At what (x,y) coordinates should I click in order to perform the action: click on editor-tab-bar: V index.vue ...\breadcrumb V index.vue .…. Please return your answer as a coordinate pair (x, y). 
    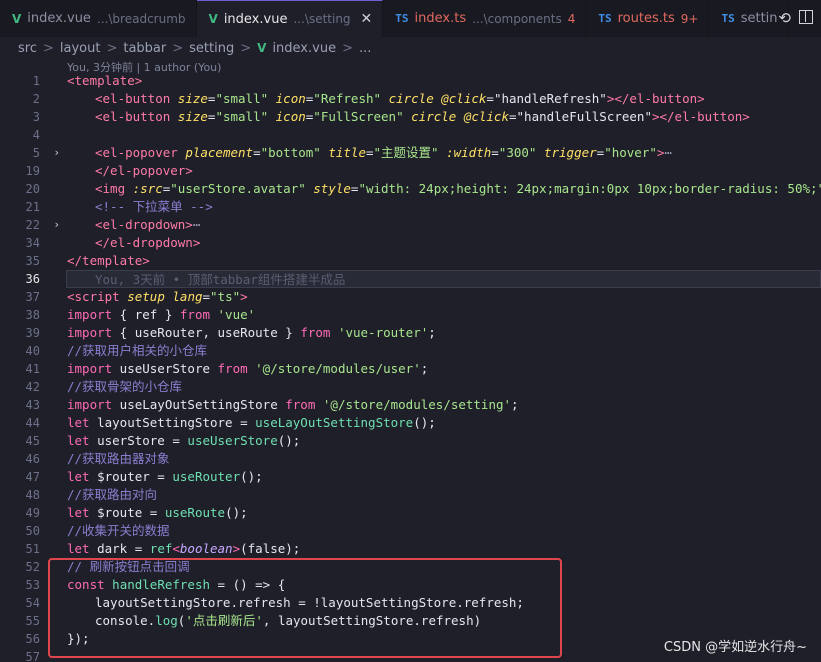
    Looking at the image, I should click on (410, 18).